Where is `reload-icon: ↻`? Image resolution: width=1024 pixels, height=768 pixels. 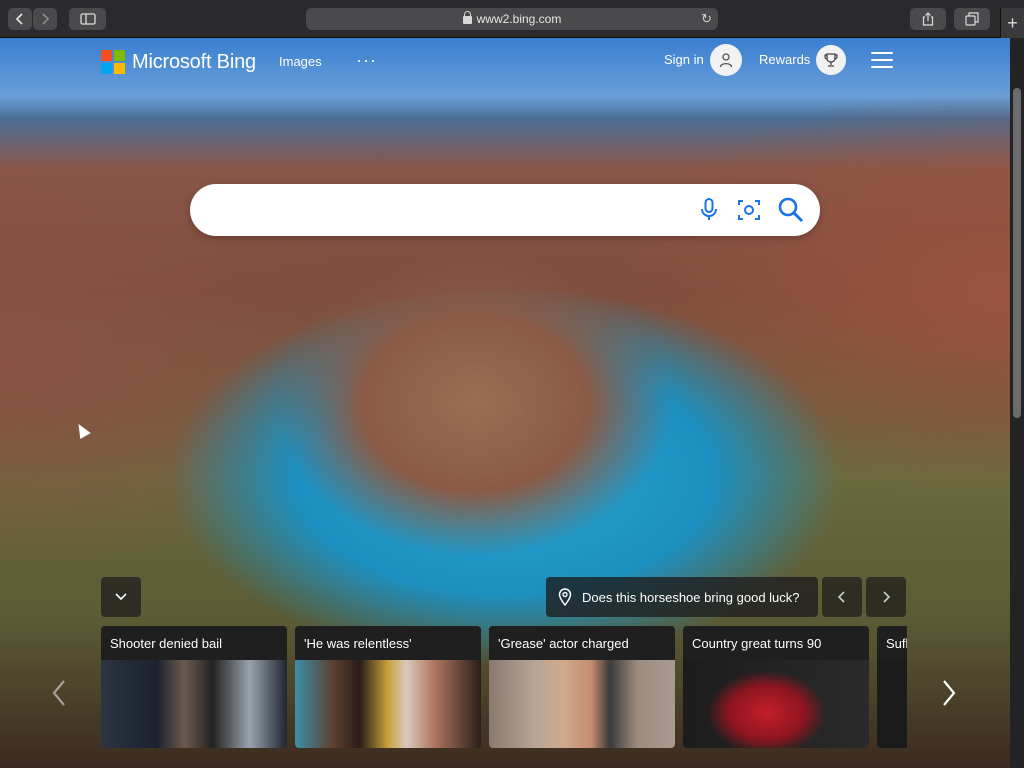
reload-icon: ↻ is located at coordinates (706, 19).